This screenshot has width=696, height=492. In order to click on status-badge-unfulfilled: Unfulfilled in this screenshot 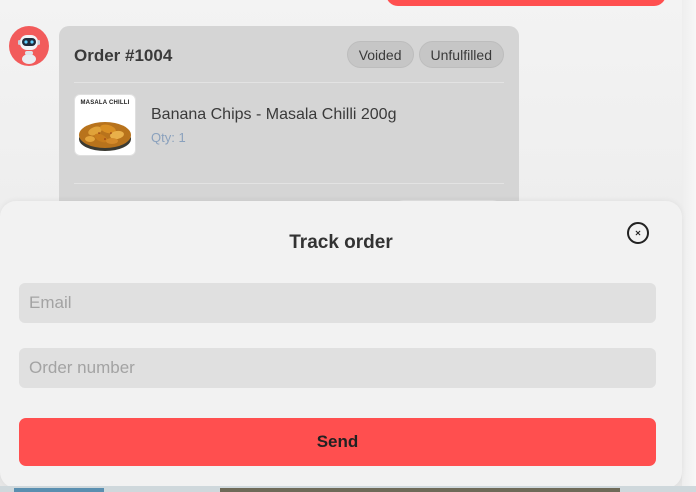, I will do `click(461, 54)`.